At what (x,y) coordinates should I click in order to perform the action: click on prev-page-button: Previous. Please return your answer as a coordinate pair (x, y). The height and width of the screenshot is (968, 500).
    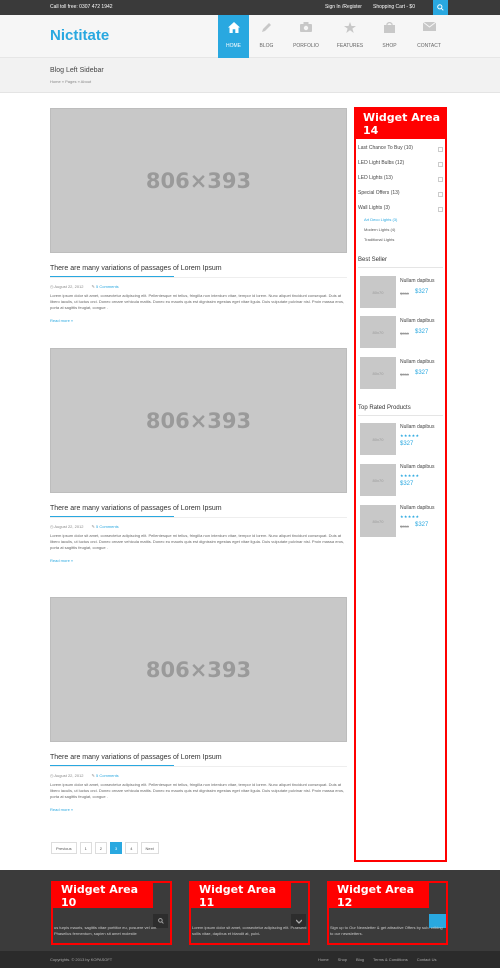
    Looking at the image, I should click on (64, 848).